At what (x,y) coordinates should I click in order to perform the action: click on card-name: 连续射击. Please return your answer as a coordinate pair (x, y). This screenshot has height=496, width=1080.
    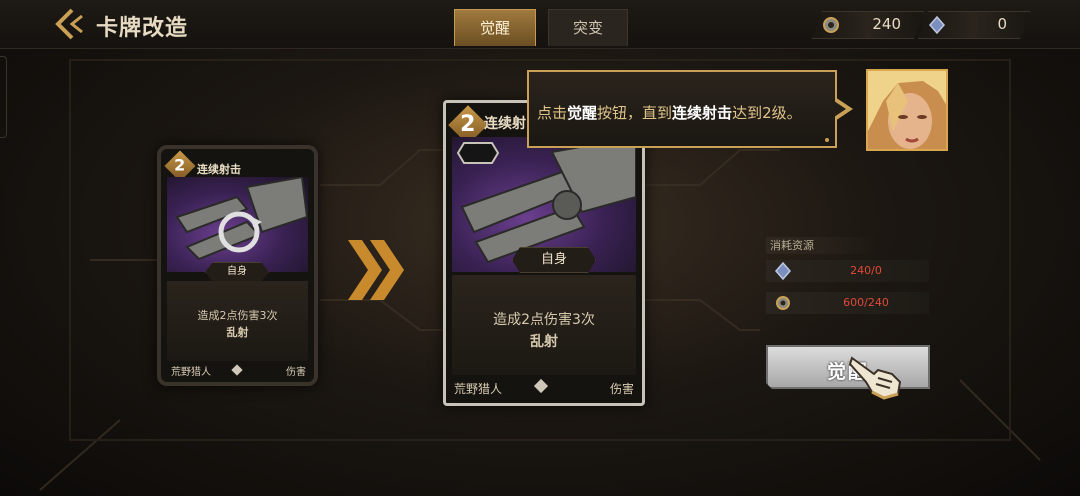
    Looking at the image, I should click on (219, 169).